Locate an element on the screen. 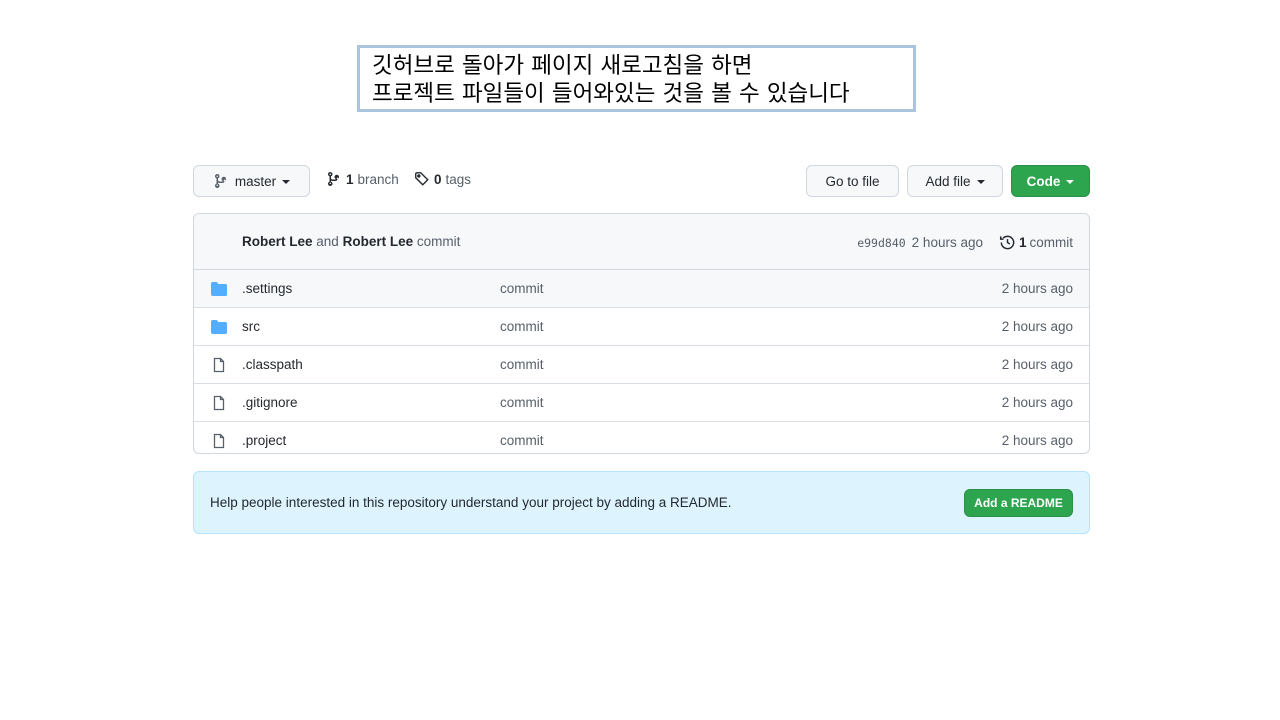 The image size is (1280, 720). caption-line-2: 프로젝트 파일들이 들어와있는 것을 볼 수 있습니다 is located at coordinates (611, 94).